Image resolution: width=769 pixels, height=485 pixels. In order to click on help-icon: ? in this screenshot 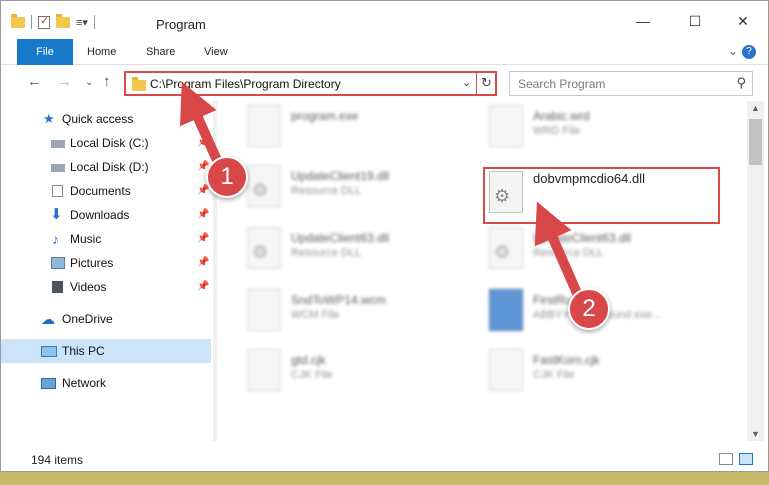, I will do `click(749, 52)`.